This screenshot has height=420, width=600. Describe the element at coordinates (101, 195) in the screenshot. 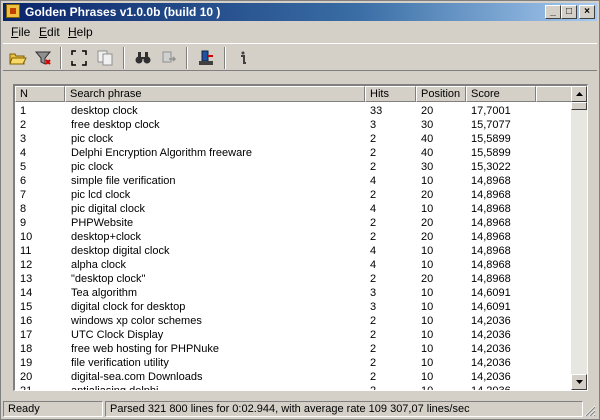

I see `row-phrase: pic lcd clock` at that location.